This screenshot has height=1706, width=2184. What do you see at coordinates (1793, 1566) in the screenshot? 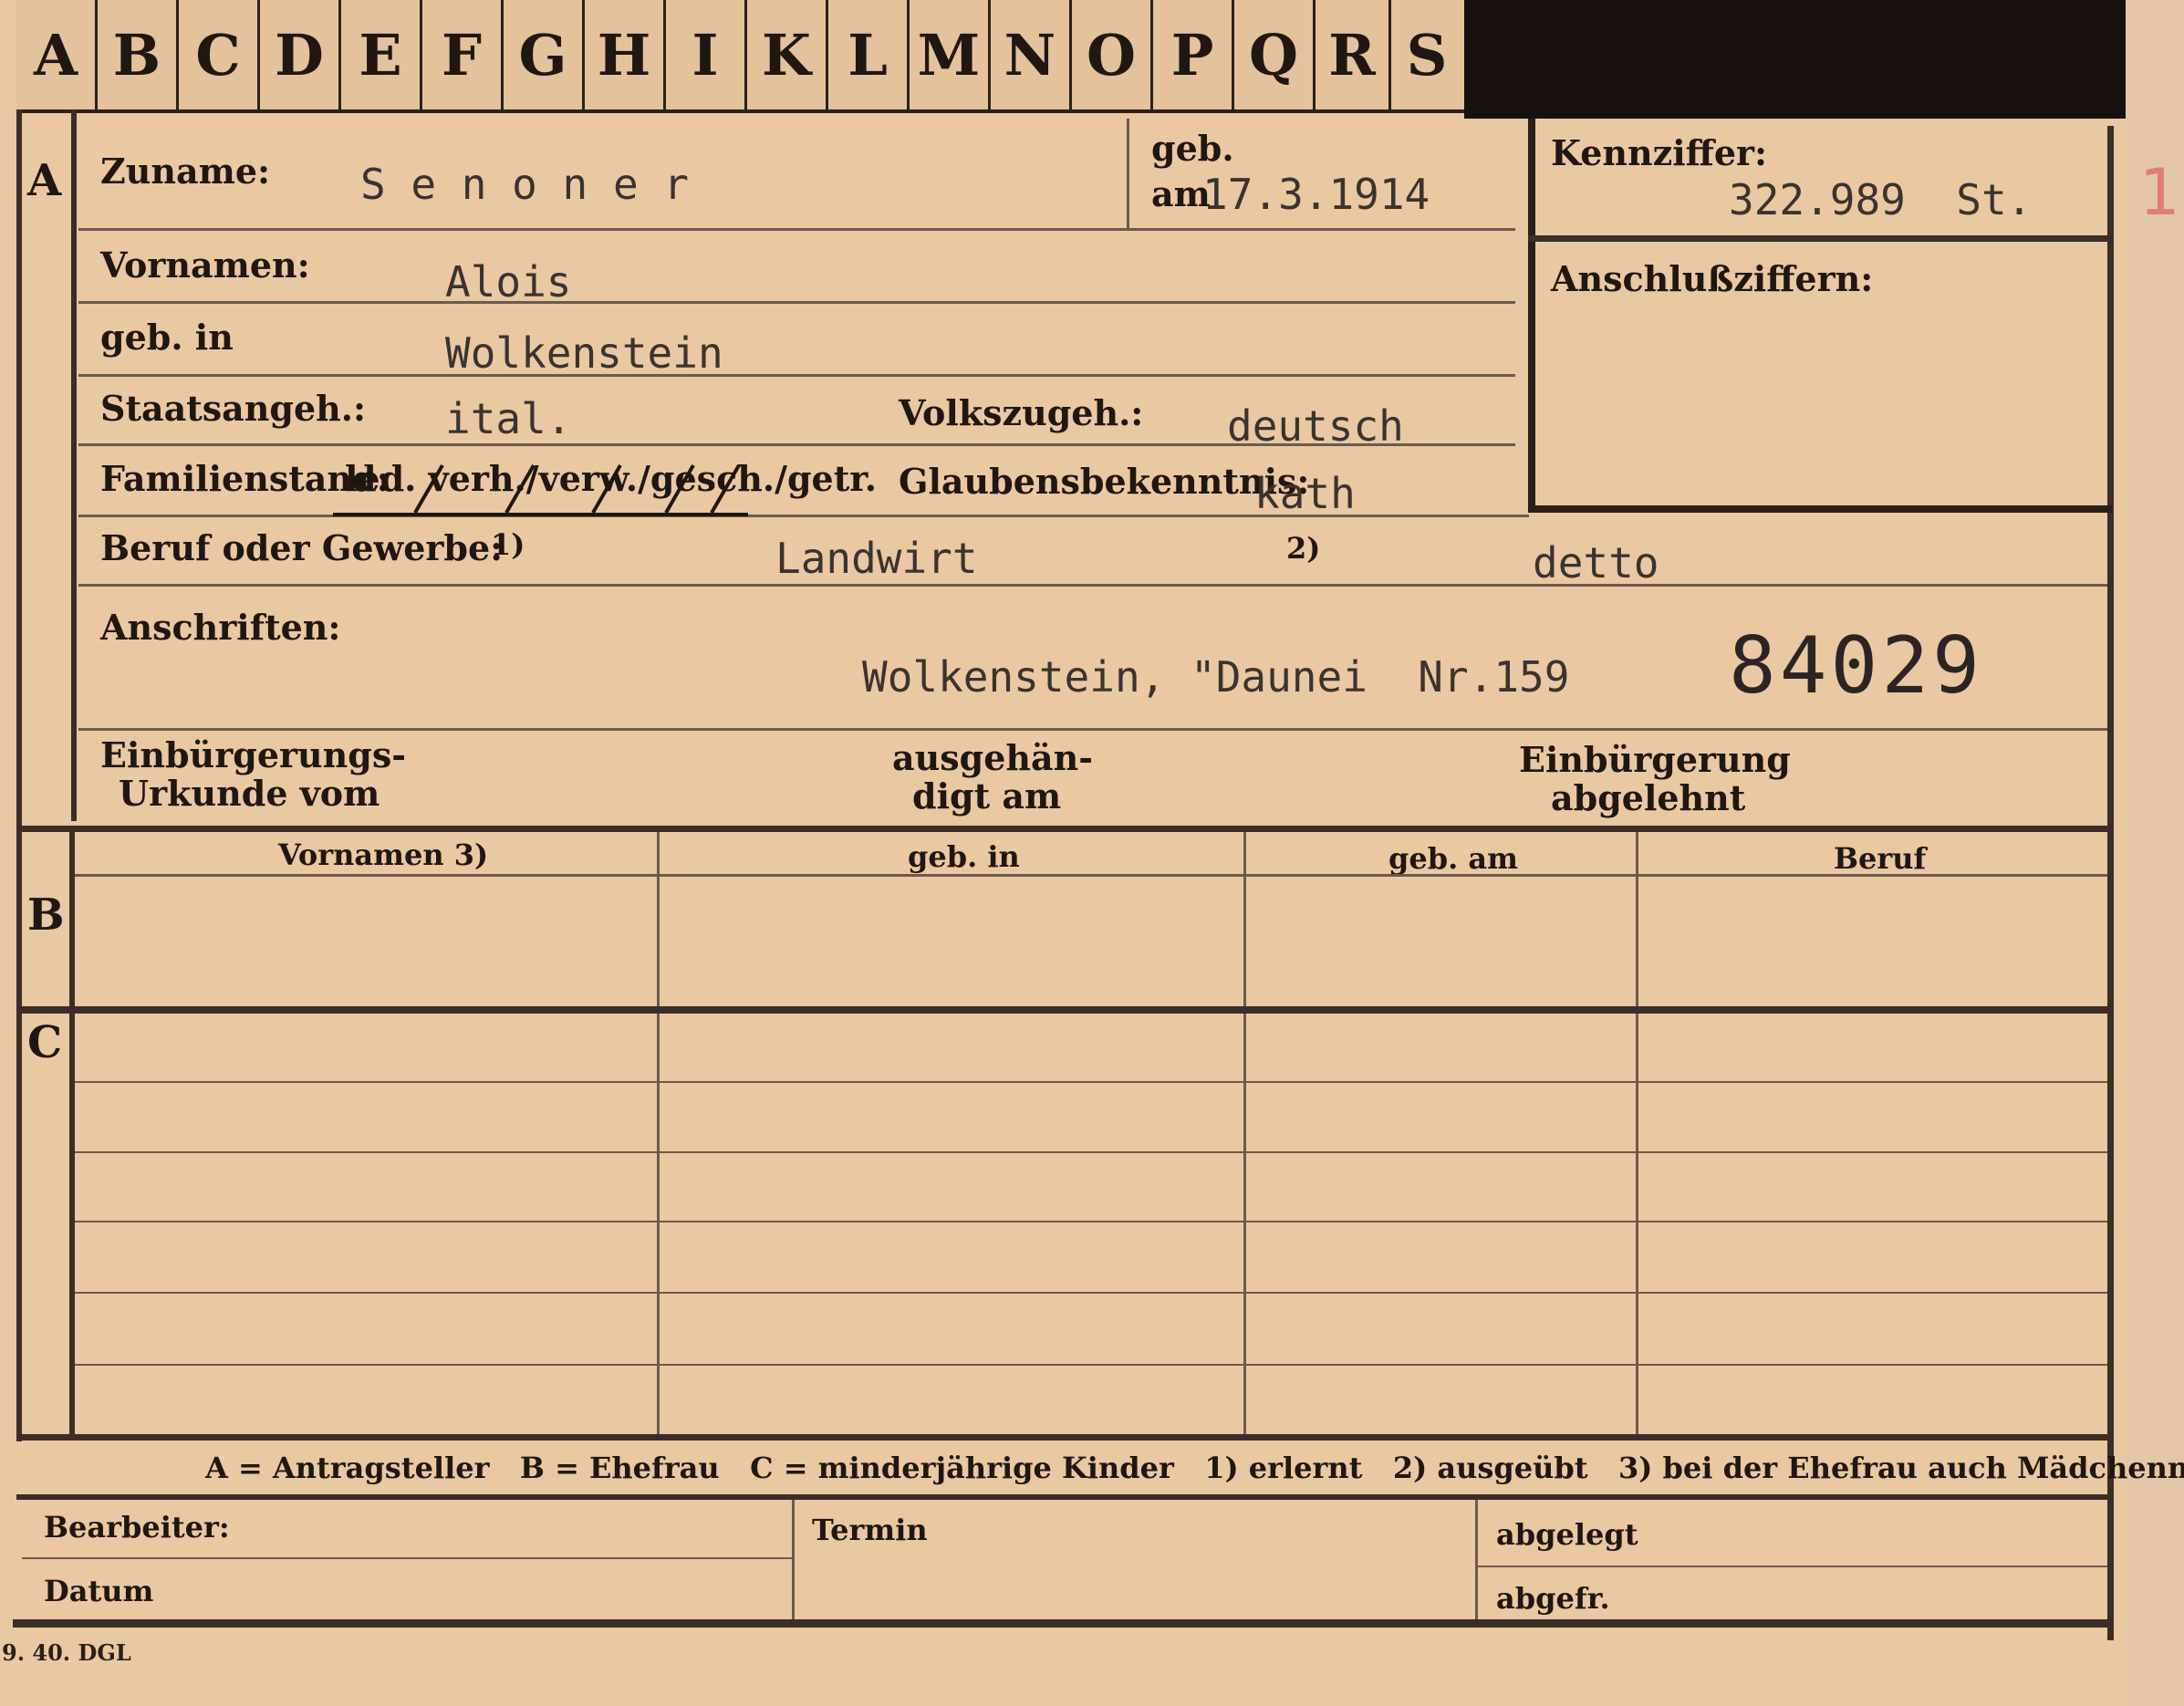
I see `footer-row-line-right` at bounding box center [1793, 1566].